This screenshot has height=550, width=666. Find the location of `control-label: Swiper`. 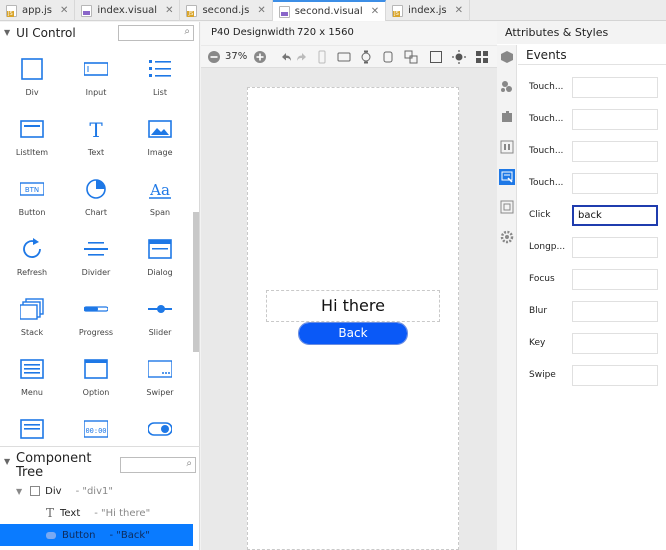

control-label: Swiper is located at coordinates (160, 392).